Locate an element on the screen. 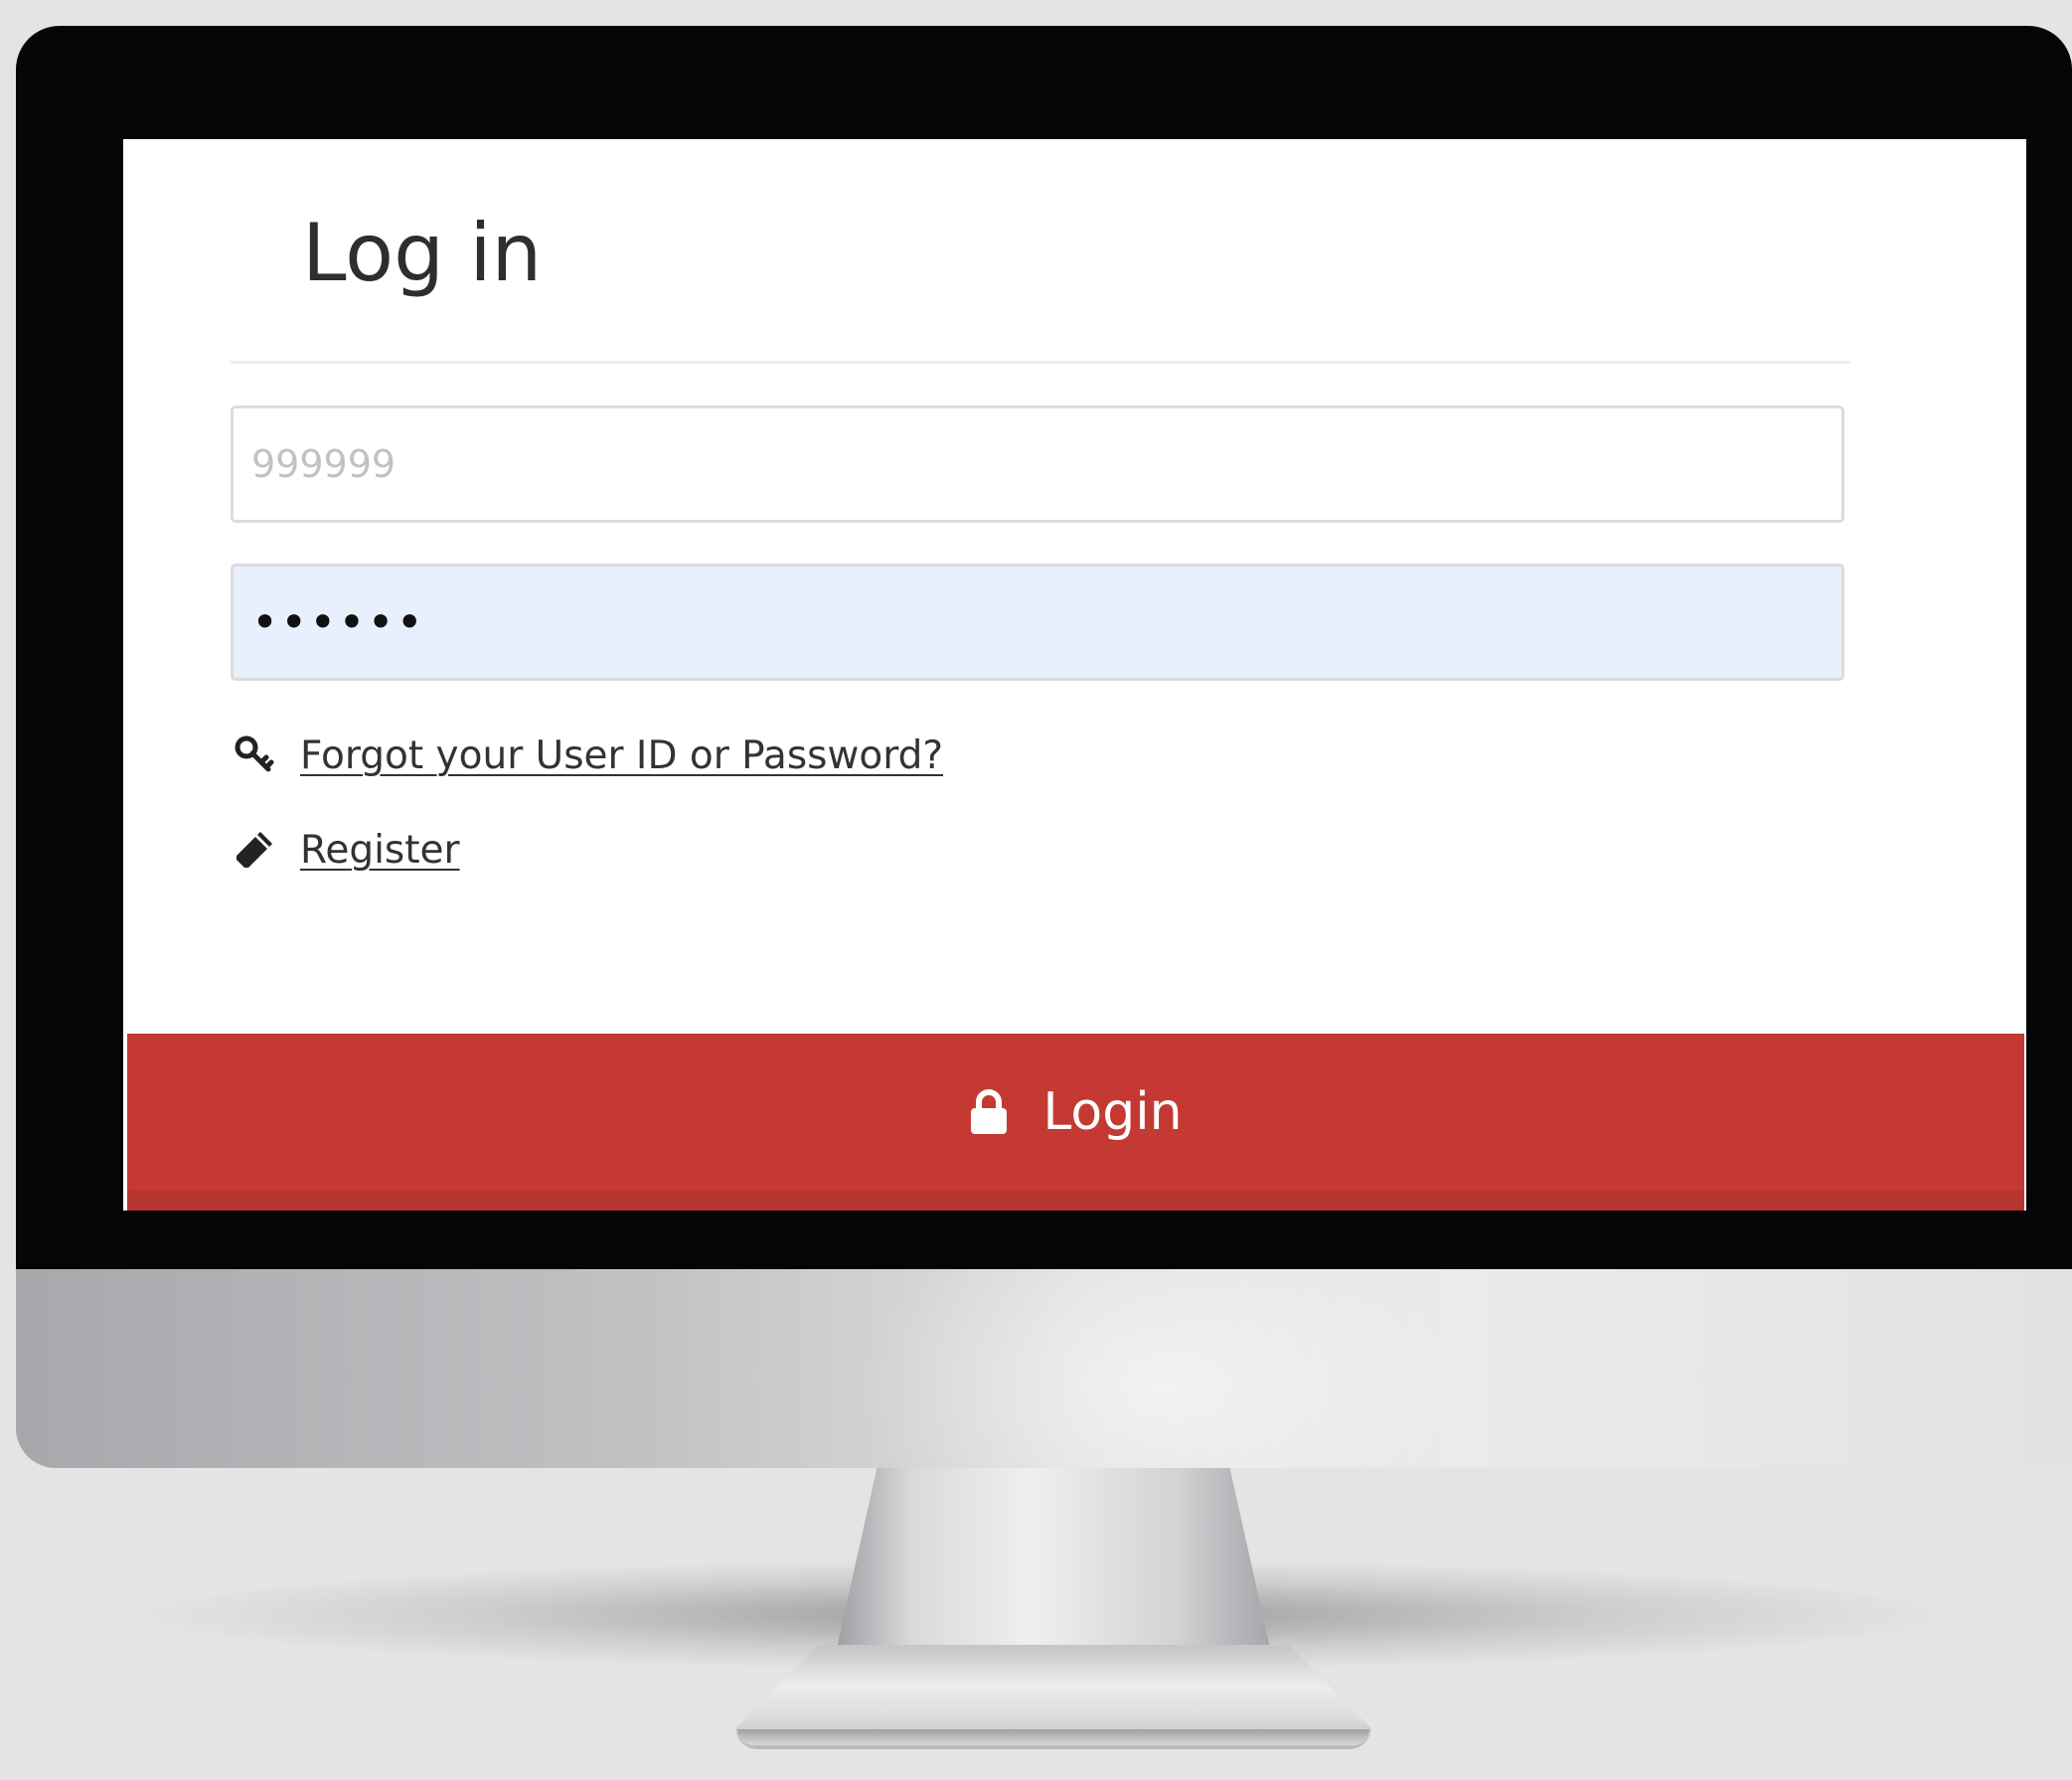  register-label: Register is located at coordinates (380, 850).